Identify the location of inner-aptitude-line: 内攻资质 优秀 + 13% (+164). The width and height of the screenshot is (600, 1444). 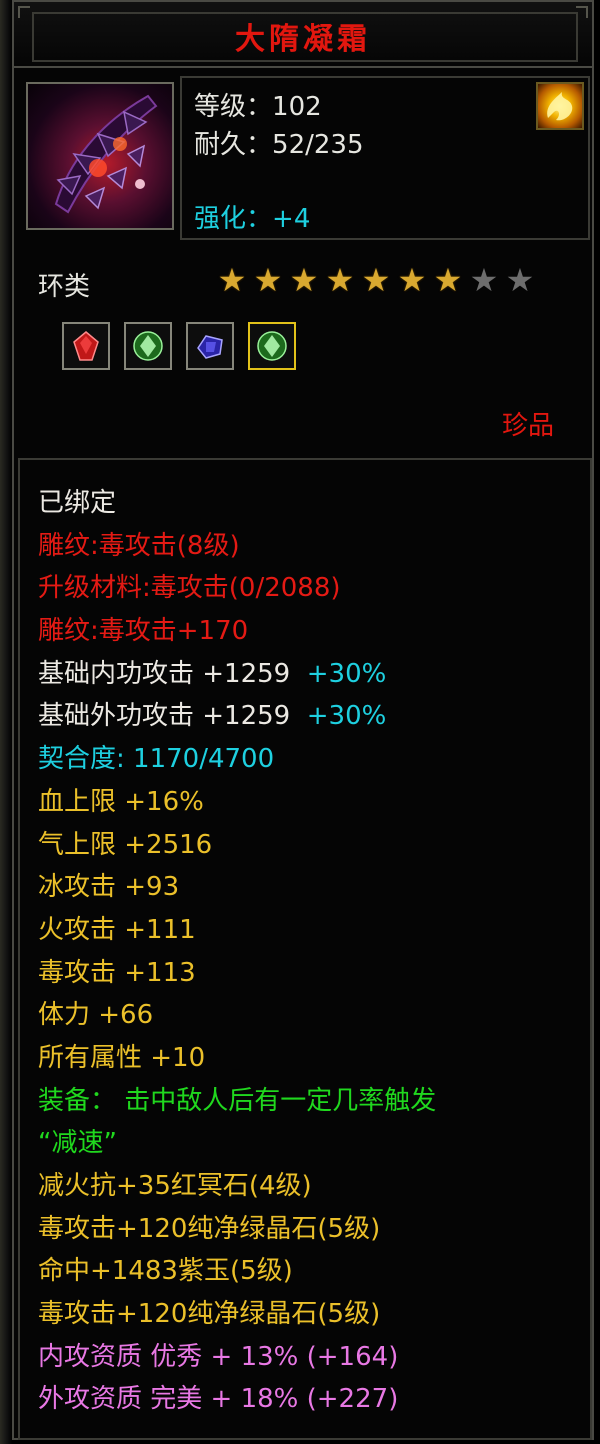
(218, 1356).